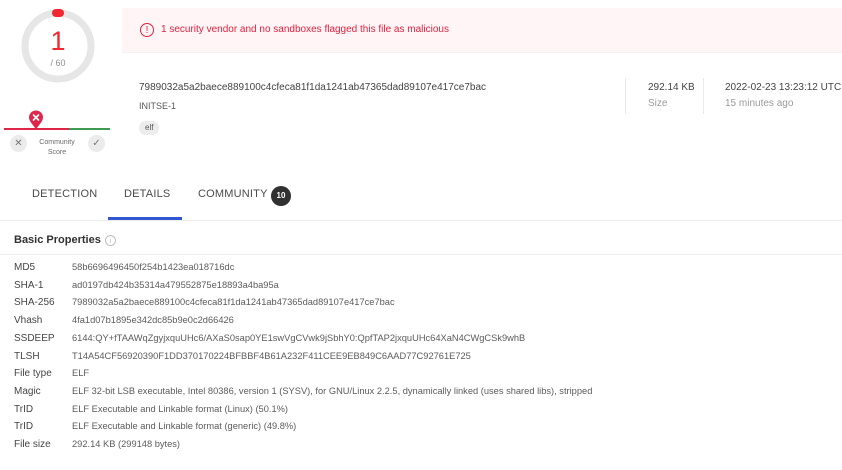 The width and height of the screenshot is (842, 470). Describe the element at coordinates (57, 152) in the screenshot. I see `community-score-label-line2: Score` at that location.